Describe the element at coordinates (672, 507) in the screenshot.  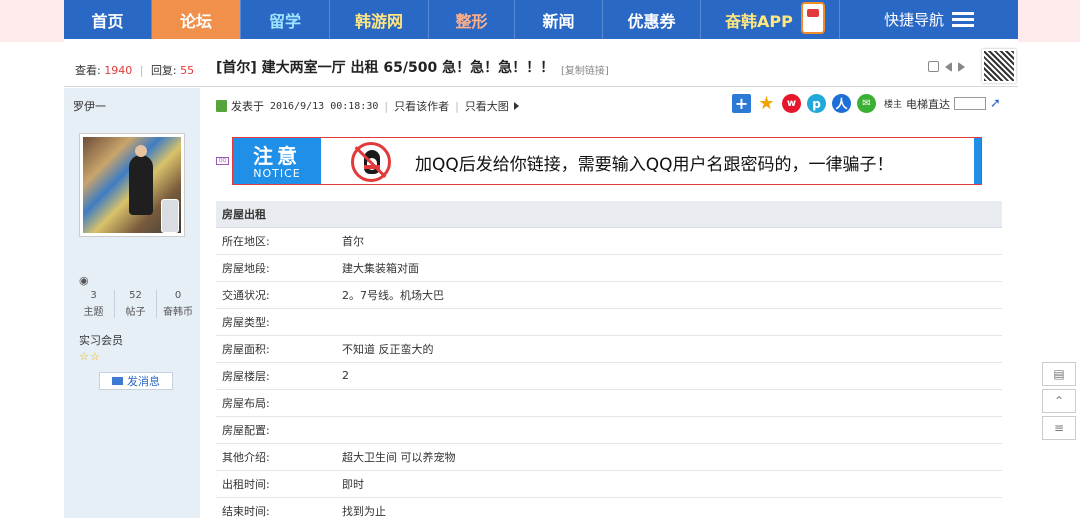
I see `row-value: 找到为止` at that location.